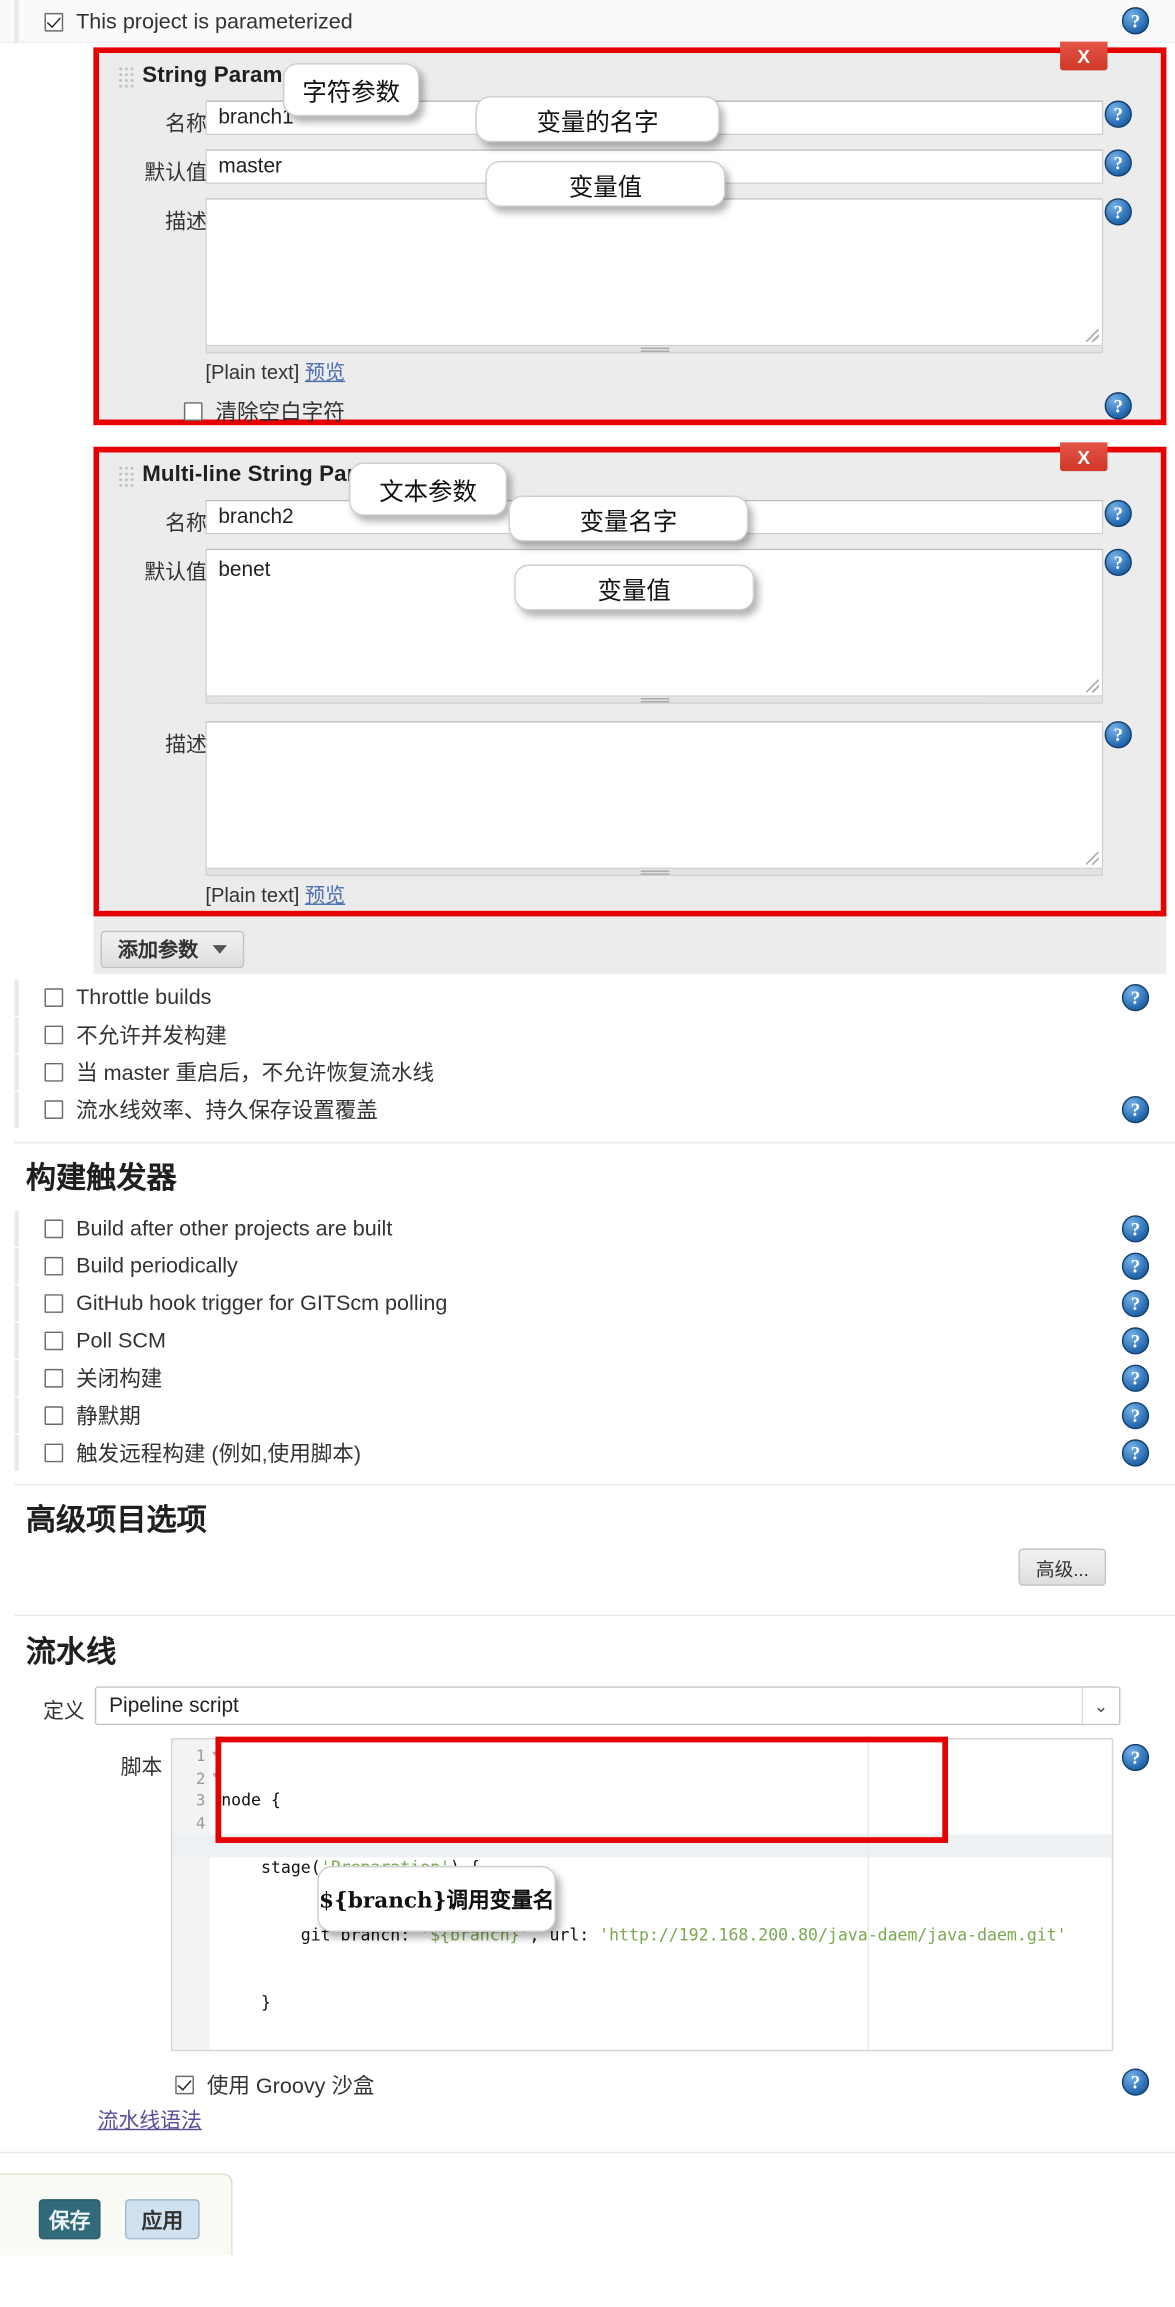 This screenshot has width=1175, height=2307. Describe the element at coordinates (654, 731) in the screenshot. I see `multiline-param-description-text` at that location.